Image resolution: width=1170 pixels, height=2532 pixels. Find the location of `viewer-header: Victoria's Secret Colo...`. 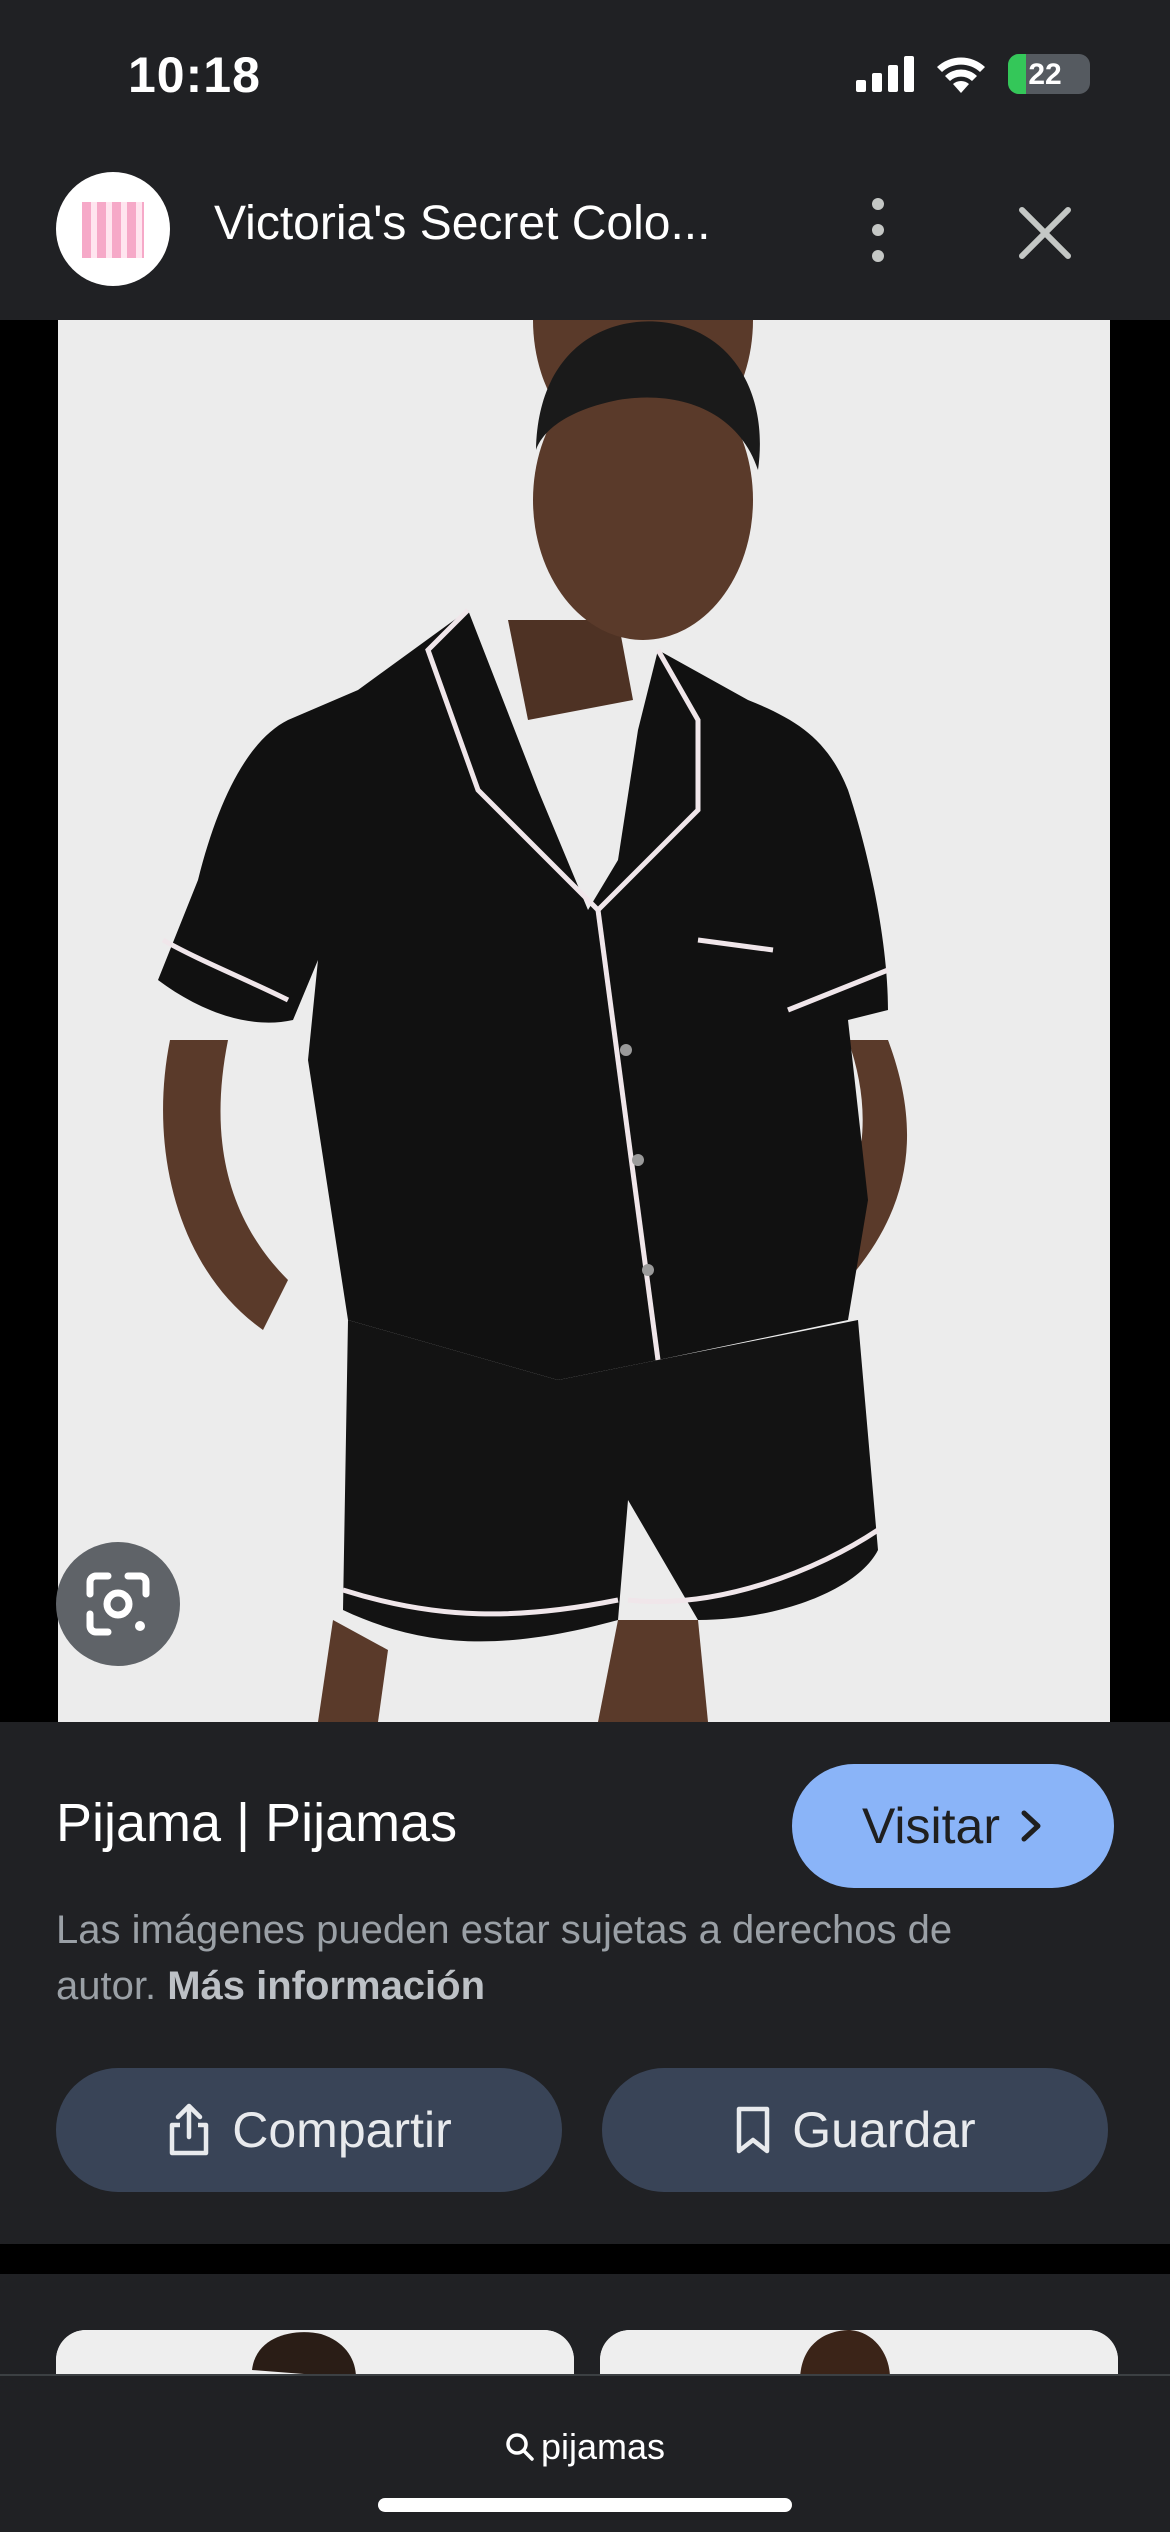

viewer-header: Victoria's Secret Colo... is located at coordinates (585, 235).